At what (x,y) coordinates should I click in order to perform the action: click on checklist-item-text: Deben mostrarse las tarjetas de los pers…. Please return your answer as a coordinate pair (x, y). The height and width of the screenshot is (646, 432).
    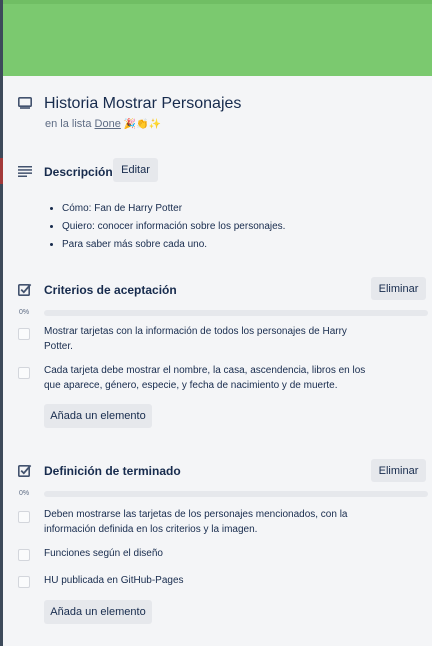
    Looking at the image, I should click on (209, 522).